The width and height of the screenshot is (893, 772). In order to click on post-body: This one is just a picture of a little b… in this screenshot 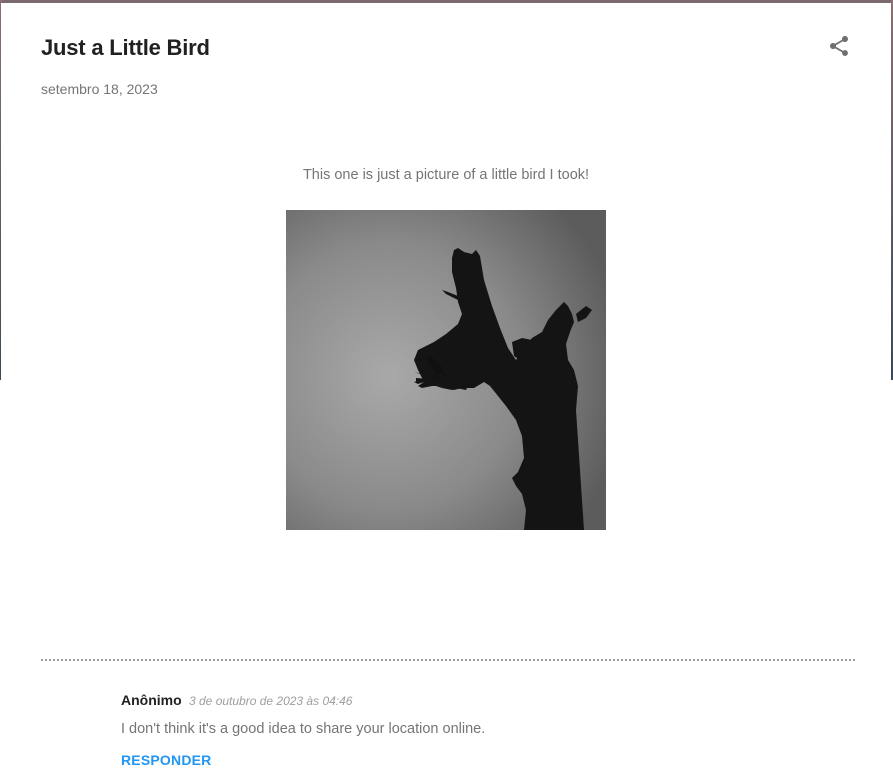, I will do `click(446, 175)`.